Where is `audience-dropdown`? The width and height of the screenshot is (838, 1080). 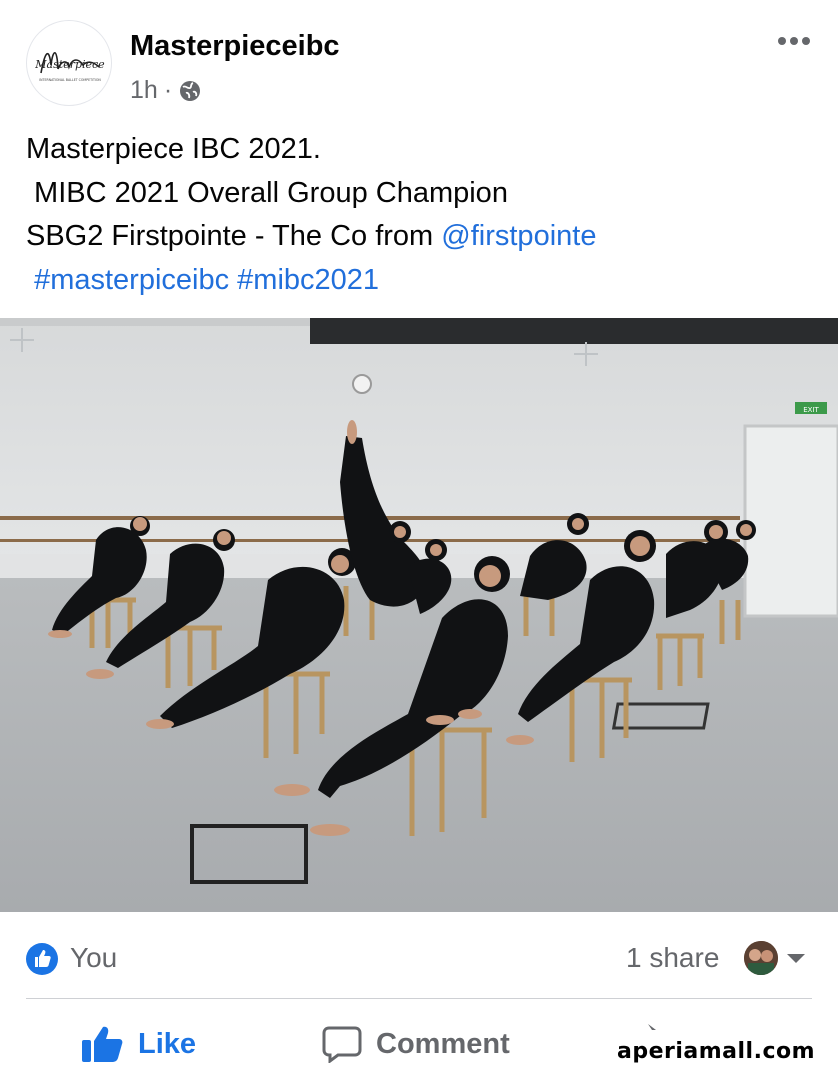
audience-dropdown is located at coordinates (796, 961).